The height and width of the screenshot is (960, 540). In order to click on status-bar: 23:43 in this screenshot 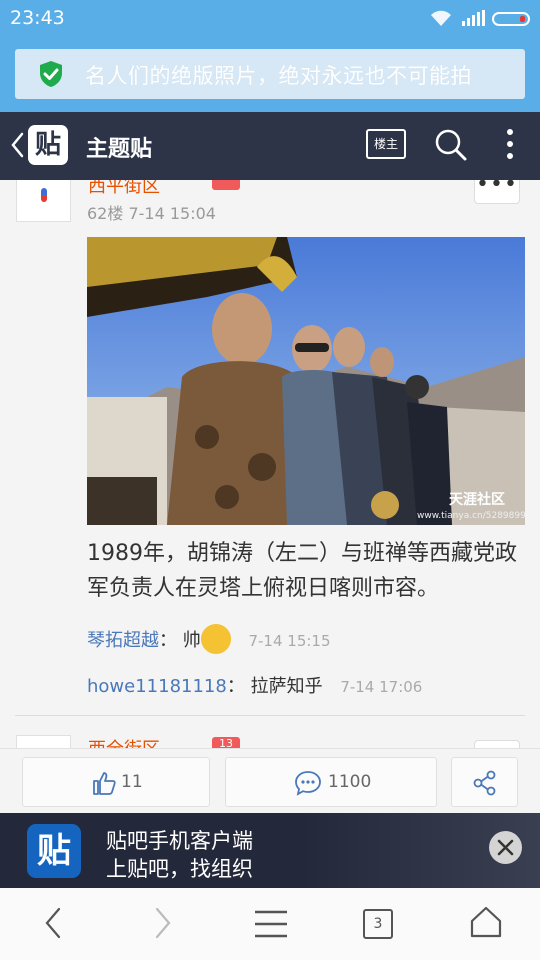, I will do `click(270, 19)`.